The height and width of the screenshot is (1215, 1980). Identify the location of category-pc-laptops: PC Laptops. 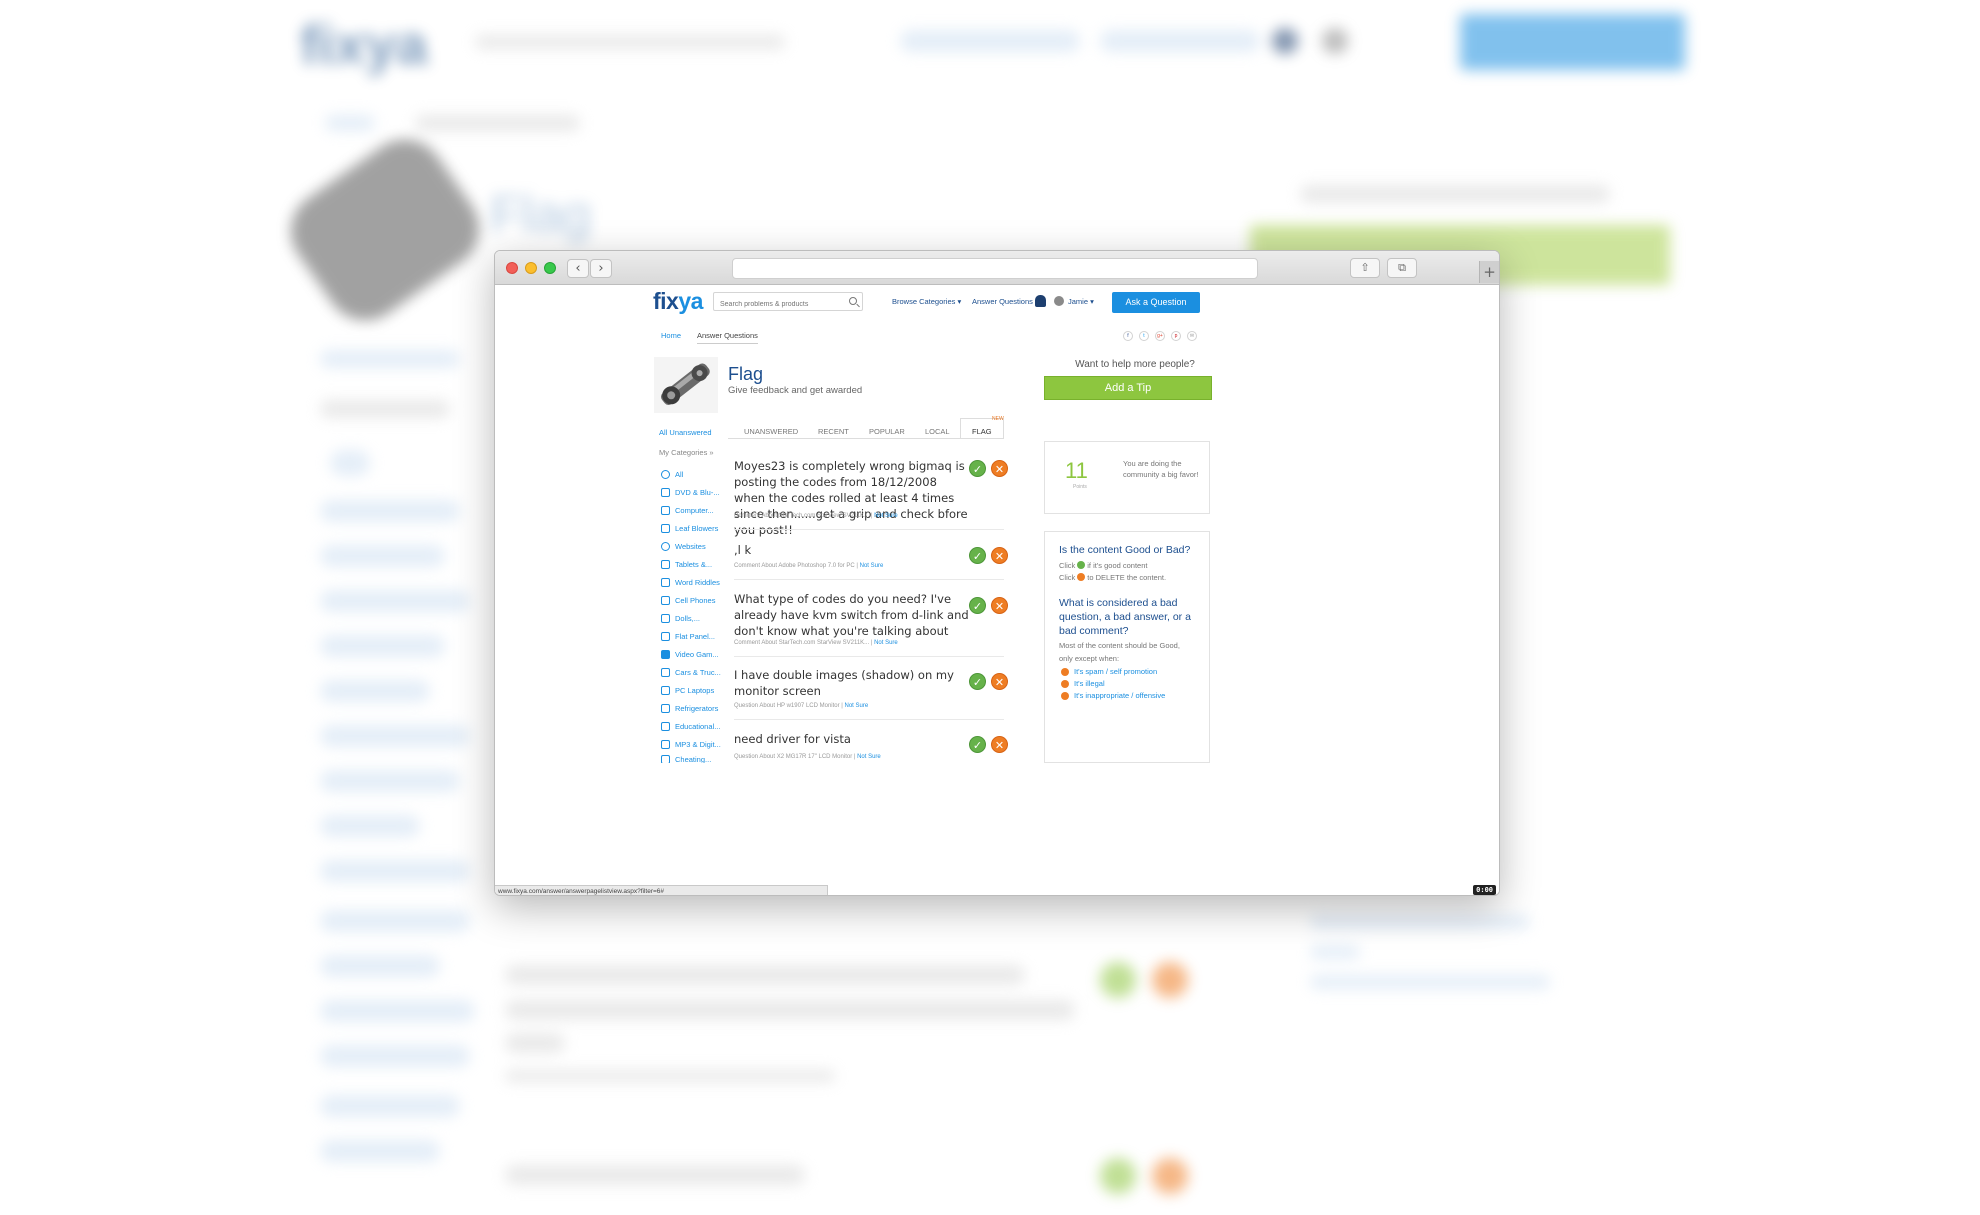
(687, 690).